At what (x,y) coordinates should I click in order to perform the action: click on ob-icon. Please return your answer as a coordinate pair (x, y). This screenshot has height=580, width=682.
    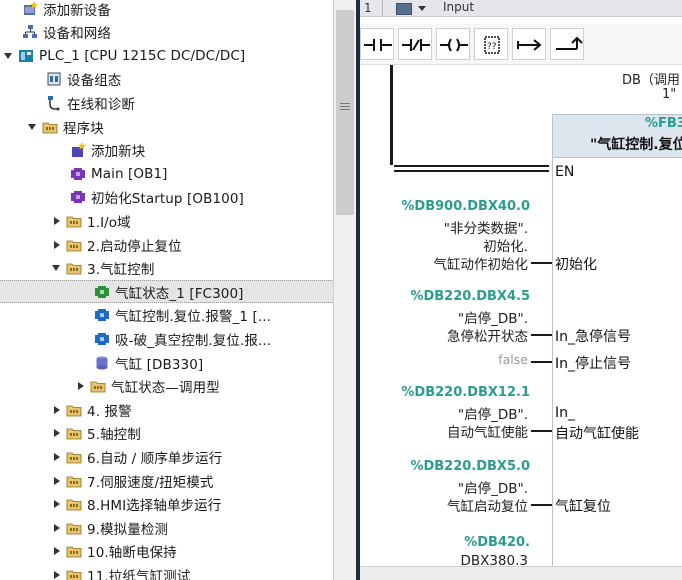
    Looking at the image, I should click on (78, 197).